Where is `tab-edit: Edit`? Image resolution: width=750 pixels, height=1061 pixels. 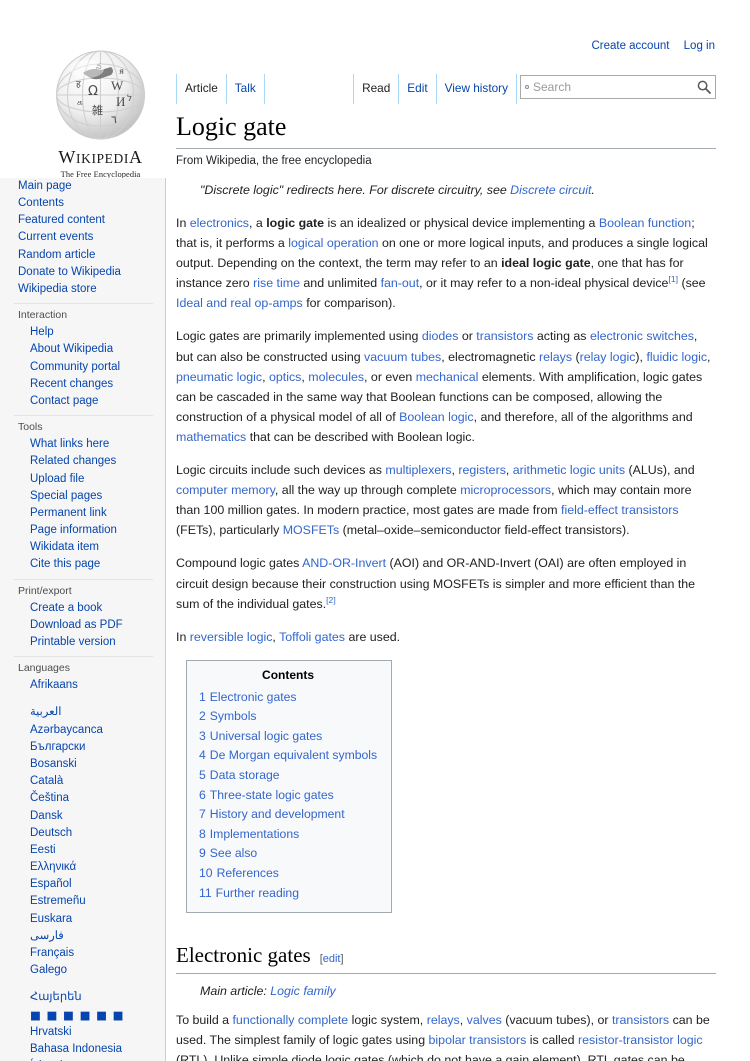
tab-edit: Edit is located at coordinates (417, 89).